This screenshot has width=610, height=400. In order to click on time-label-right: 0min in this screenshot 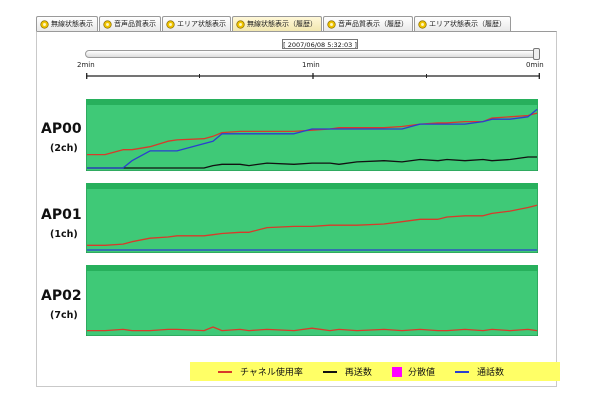, I will do `click(535, 65)`.